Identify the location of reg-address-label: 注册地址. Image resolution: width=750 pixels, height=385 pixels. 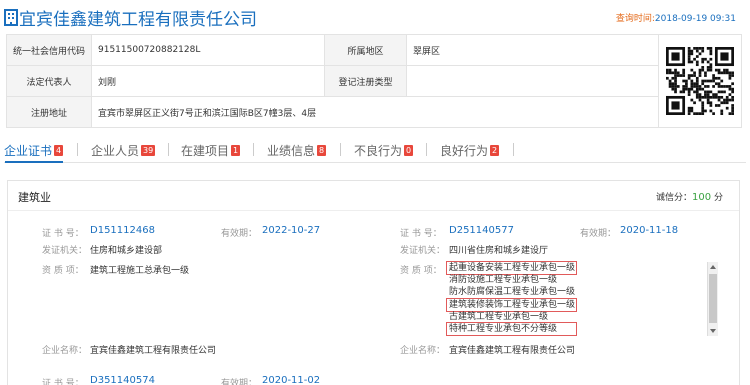
(49, 112).